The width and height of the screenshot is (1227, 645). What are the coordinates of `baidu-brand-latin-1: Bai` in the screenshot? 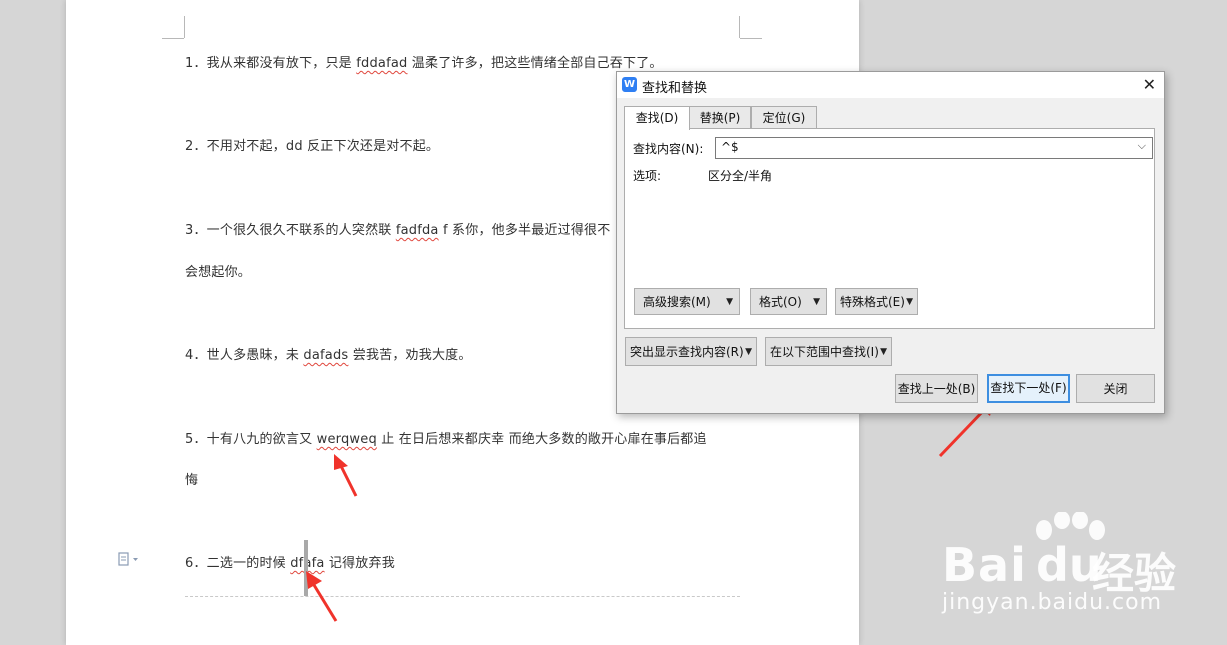 It's located at (984, 565).